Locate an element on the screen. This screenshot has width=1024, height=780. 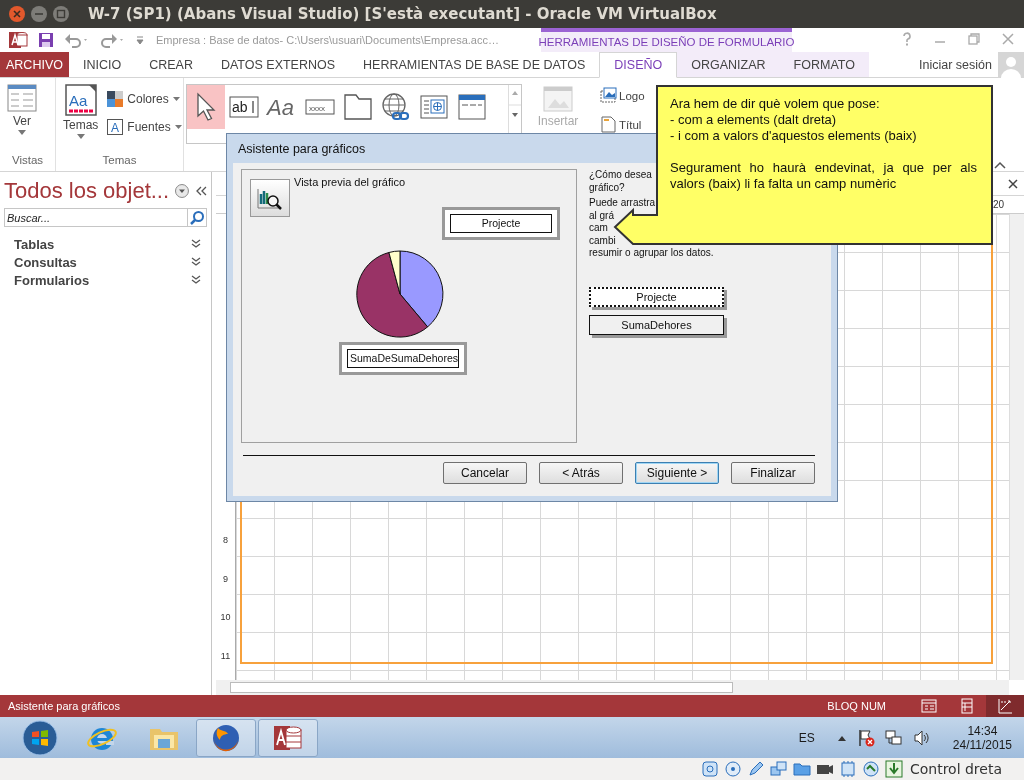
clock-date: 24/11/2015 is located at coordinates (982, 744).